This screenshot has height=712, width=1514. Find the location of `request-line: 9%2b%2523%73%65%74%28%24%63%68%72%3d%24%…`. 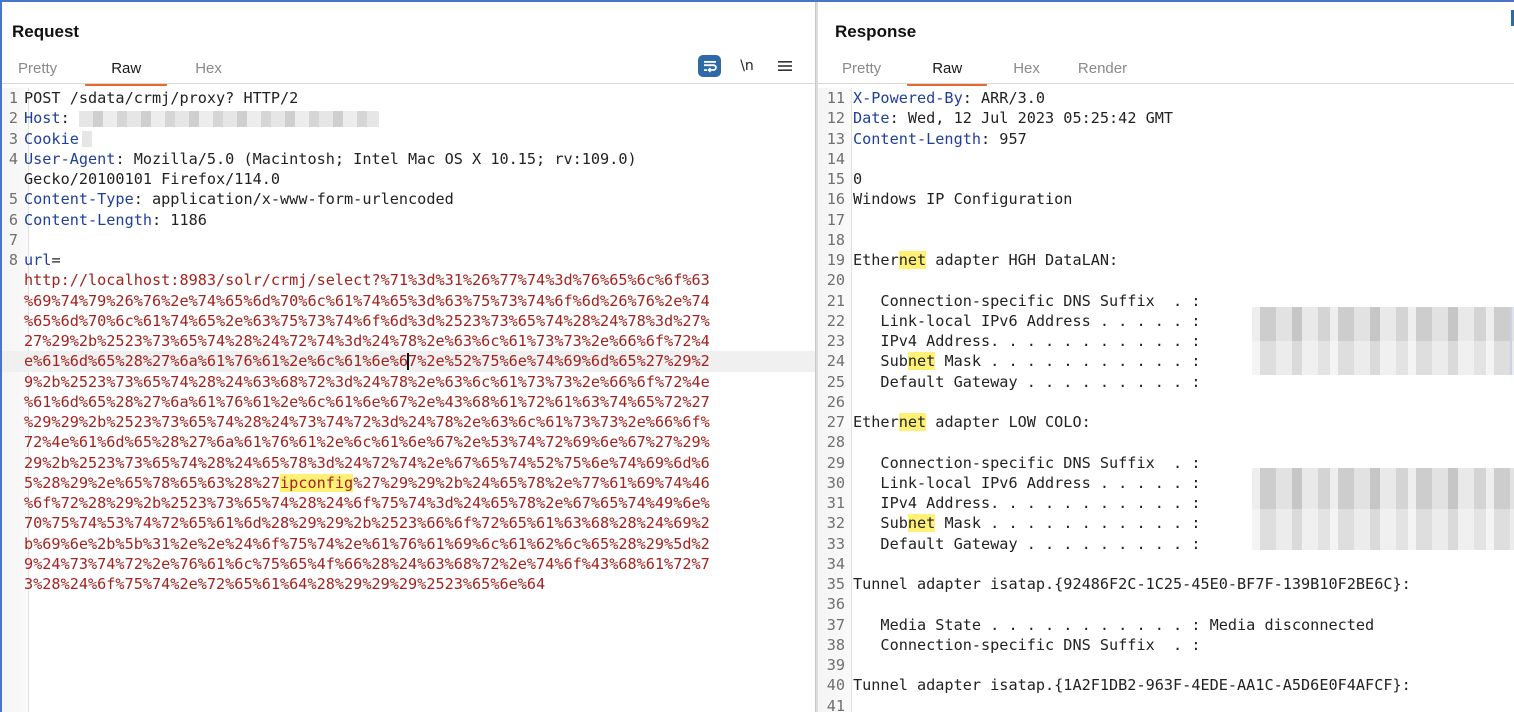

request-line: 9%2b%2523%73%65%74%28%24%63%68%72%3d%24%… is located at coordinates (408, 382).